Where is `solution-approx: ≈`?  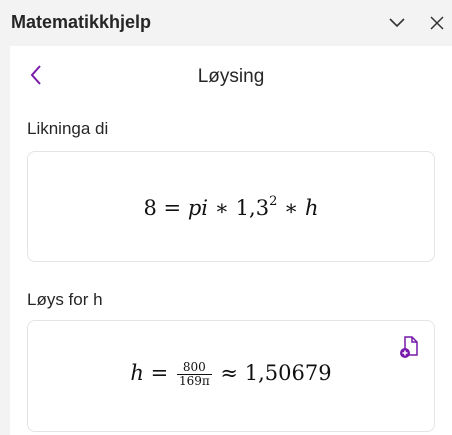
solution-approx: ≈ is located at coordinates (229, 373).